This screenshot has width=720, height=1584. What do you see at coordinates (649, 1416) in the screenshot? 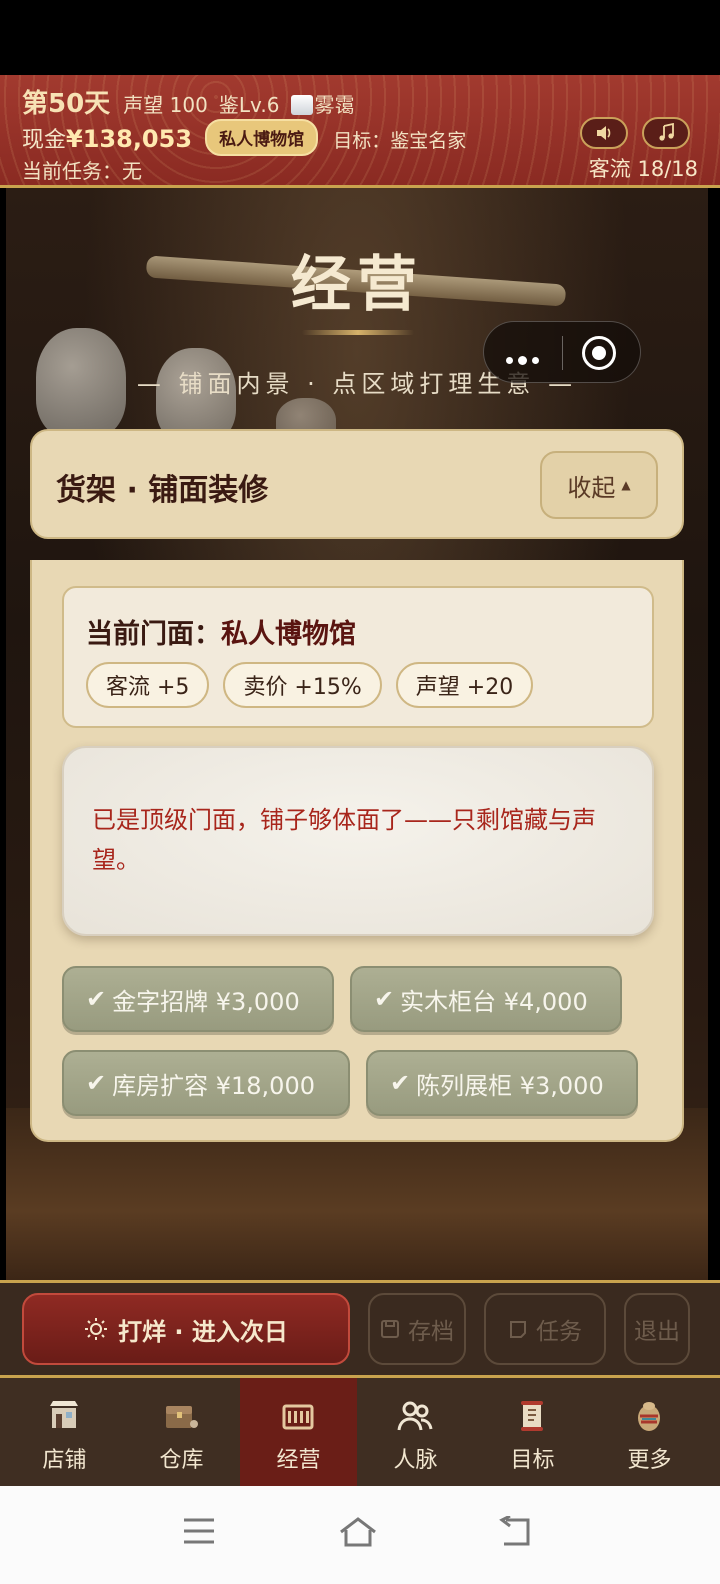
I see `more-vase-icon` at bounding box center [649, 1416].